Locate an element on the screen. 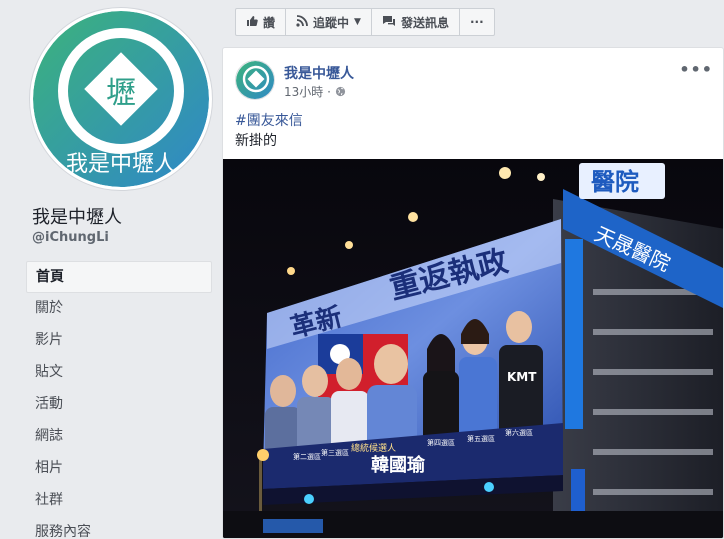 The width and height of the screenshot is (724, 539). globe-icon is located at coordinates (340, 92).